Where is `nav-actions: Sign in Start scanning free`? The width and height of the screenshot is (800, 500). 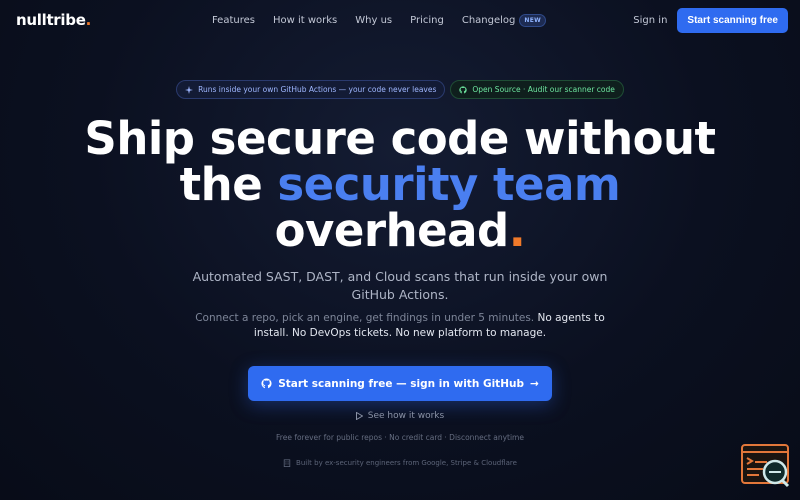 nav-actions: Sign in Start scanning free is located at coordinates (710, 20).